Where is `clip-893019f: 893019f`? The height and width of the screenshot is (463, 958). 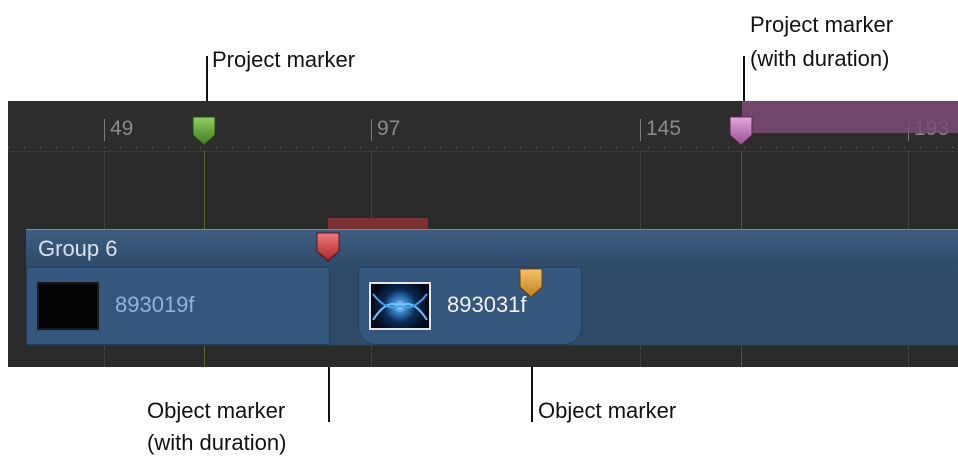
clip-893019f: 893019f is located at coordinates (178, 306).